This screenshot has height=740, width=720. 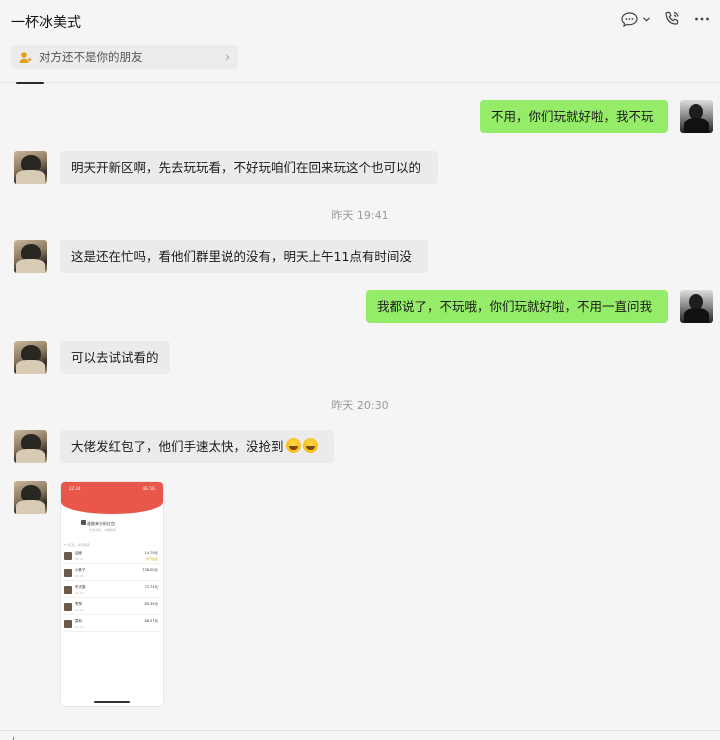 I want to click on chevron-right-icon: ›, so click(x=227, y=57).